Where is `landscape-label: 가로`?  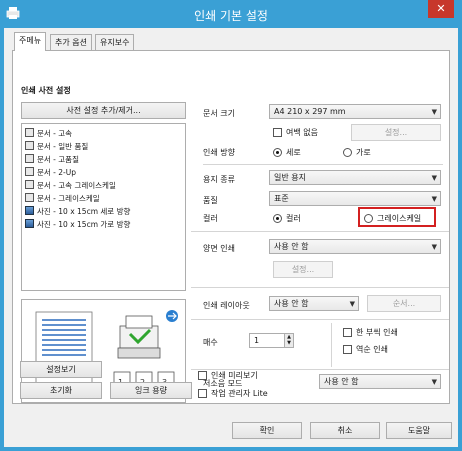 landscape-label: 가로 is located at coordinates (363, 152).